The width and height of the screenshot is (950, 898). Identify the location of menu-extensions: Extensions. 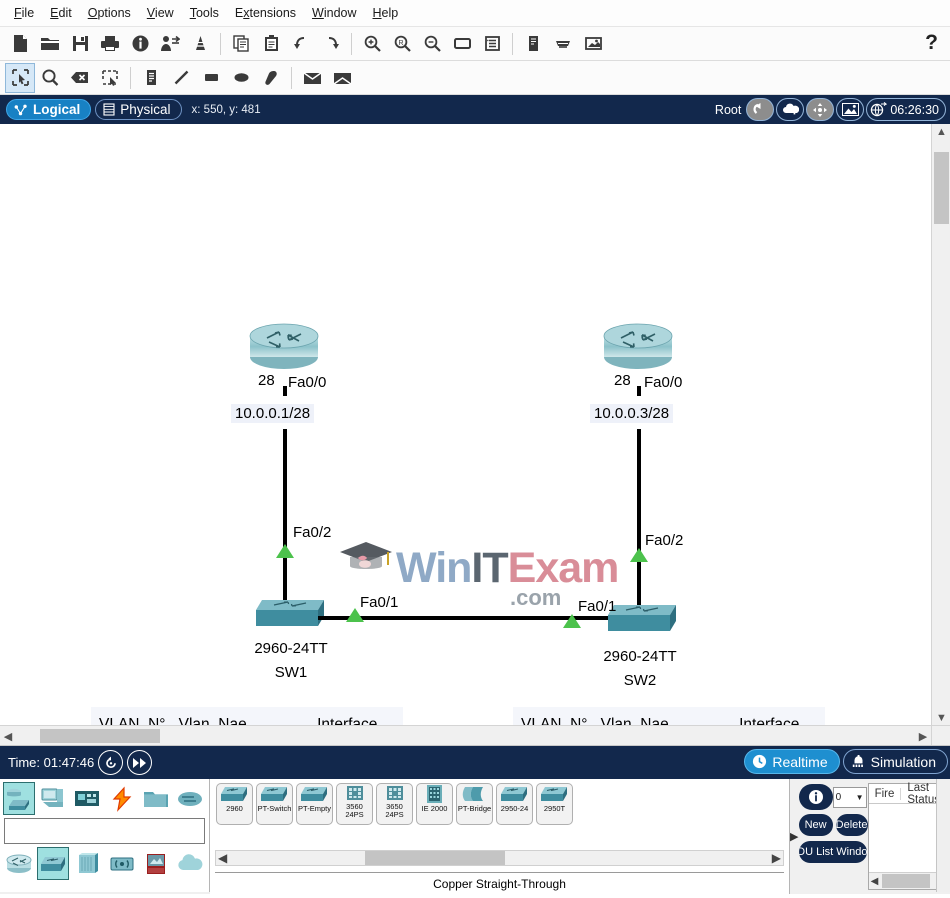
(265, 13).